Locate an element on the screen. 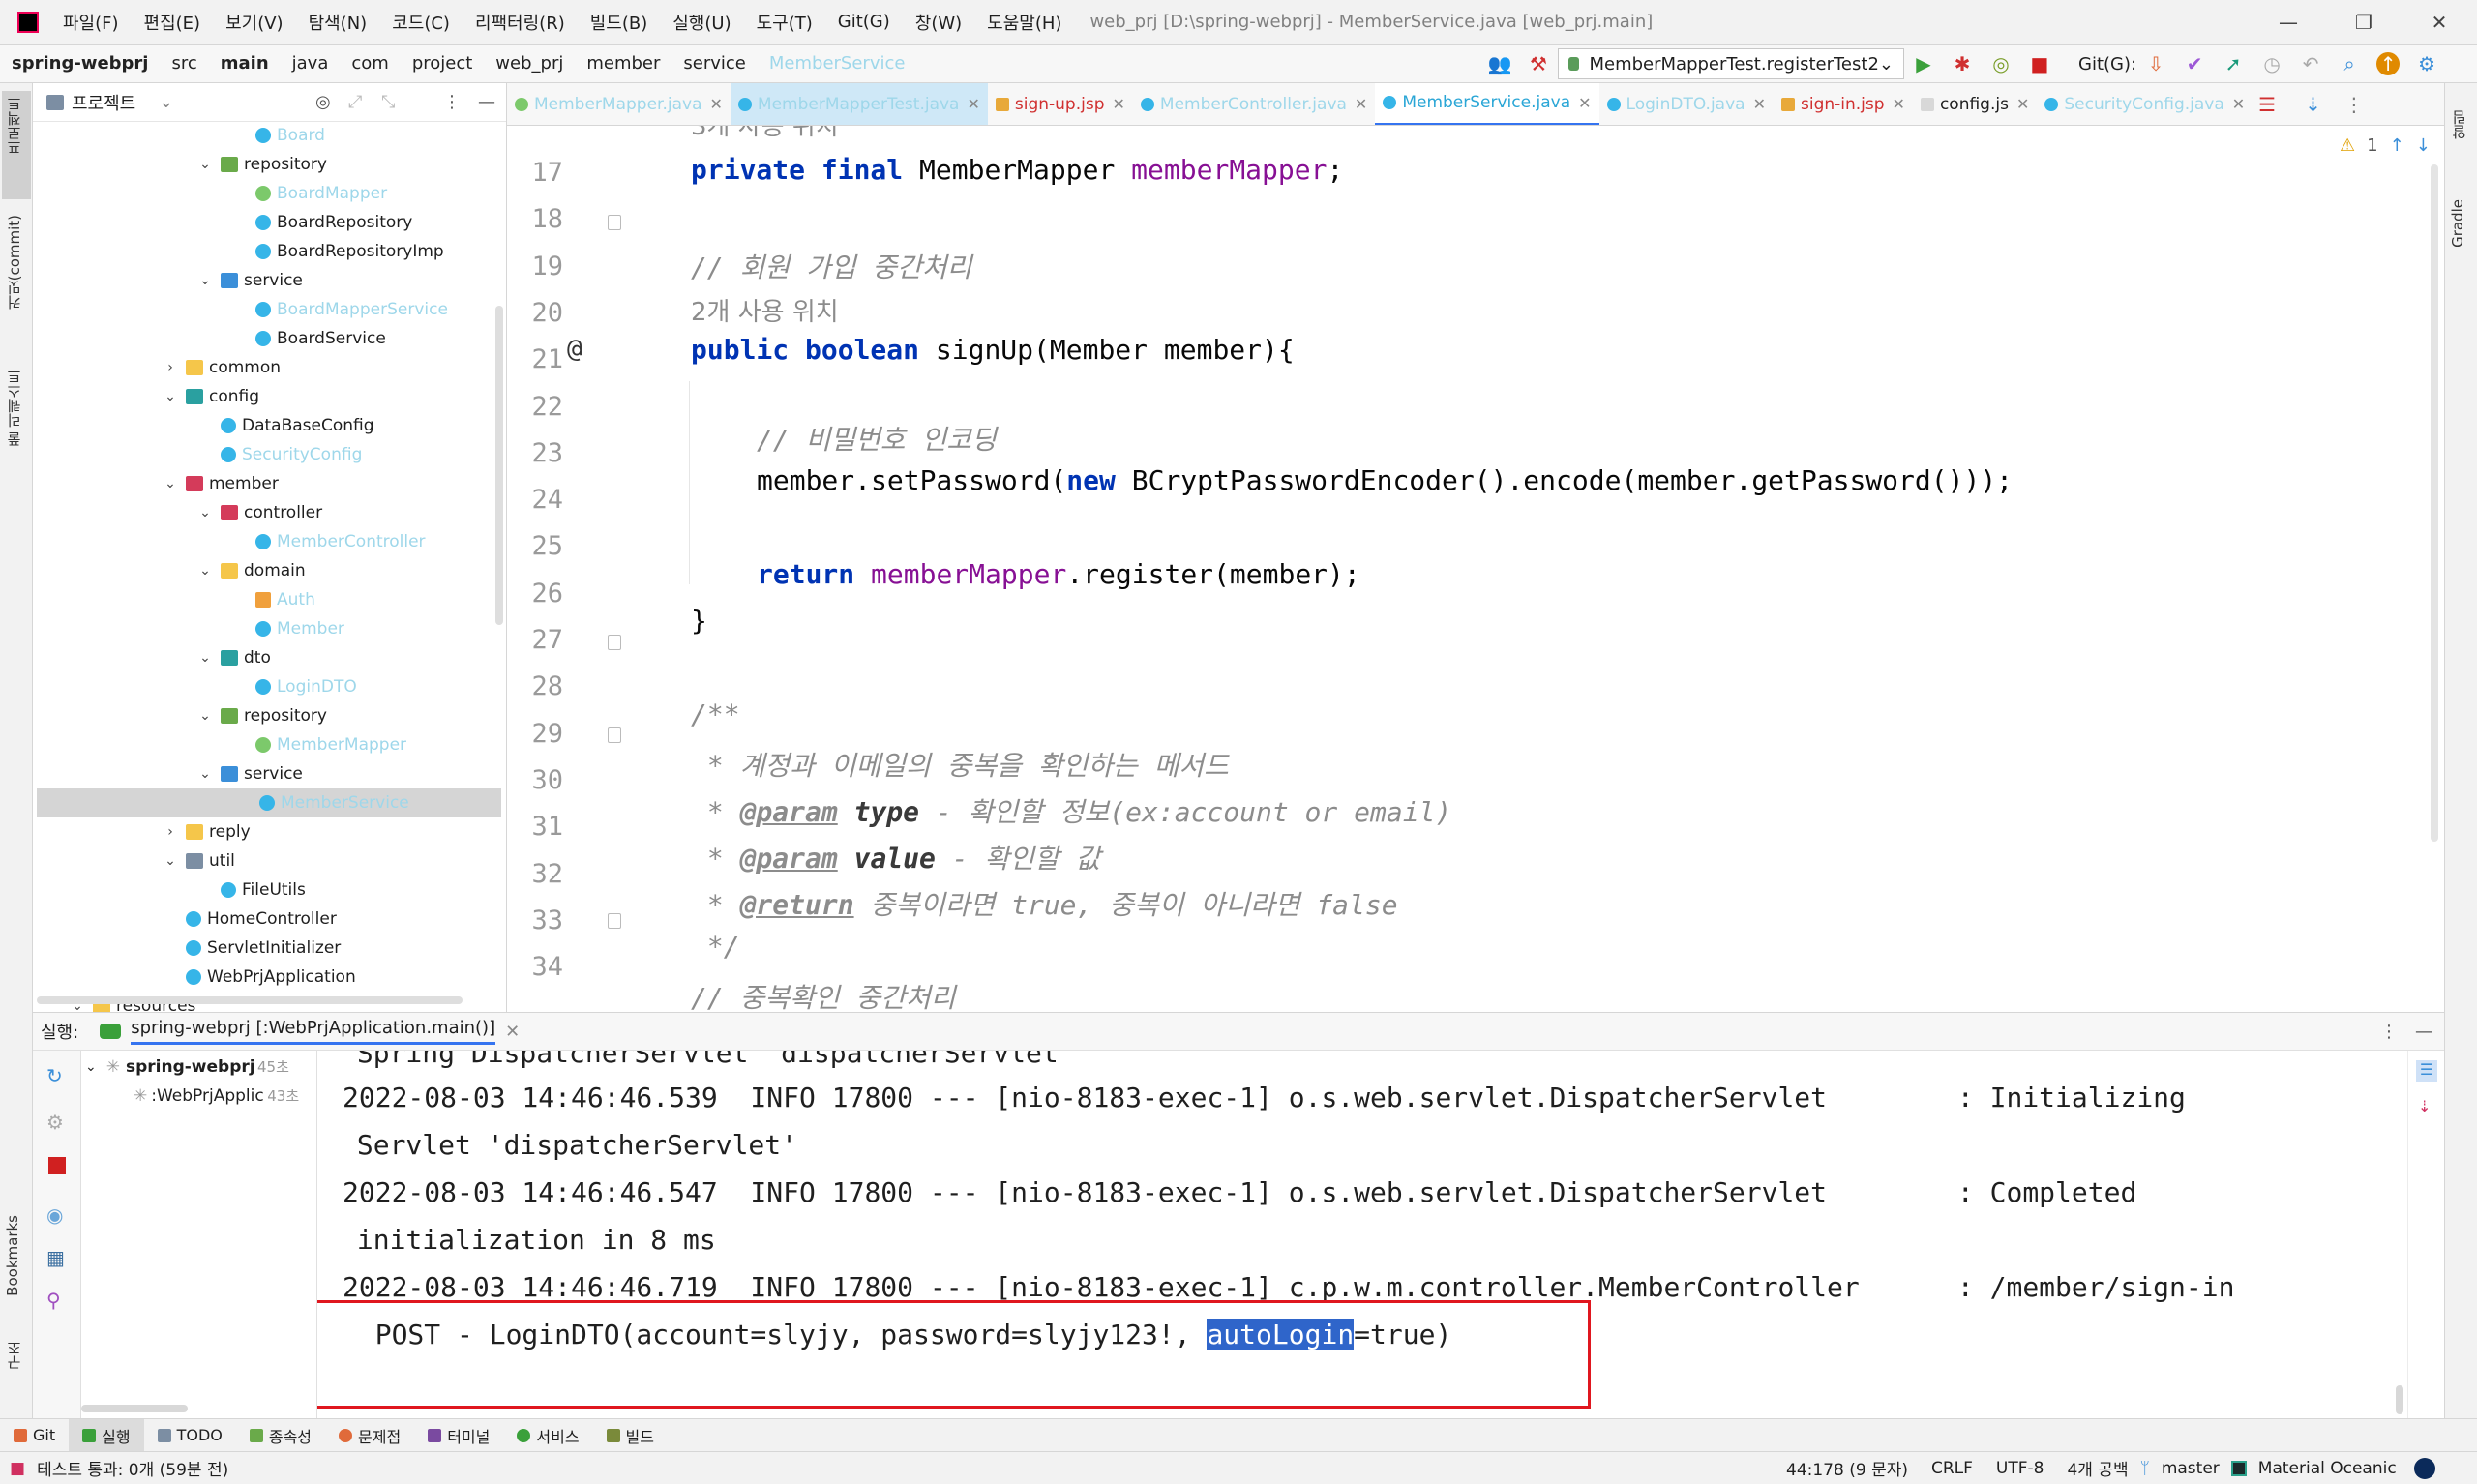 The image size is (2477, 1484). toolwindow-build: 빌드 is located at coordinates (630, 1435).